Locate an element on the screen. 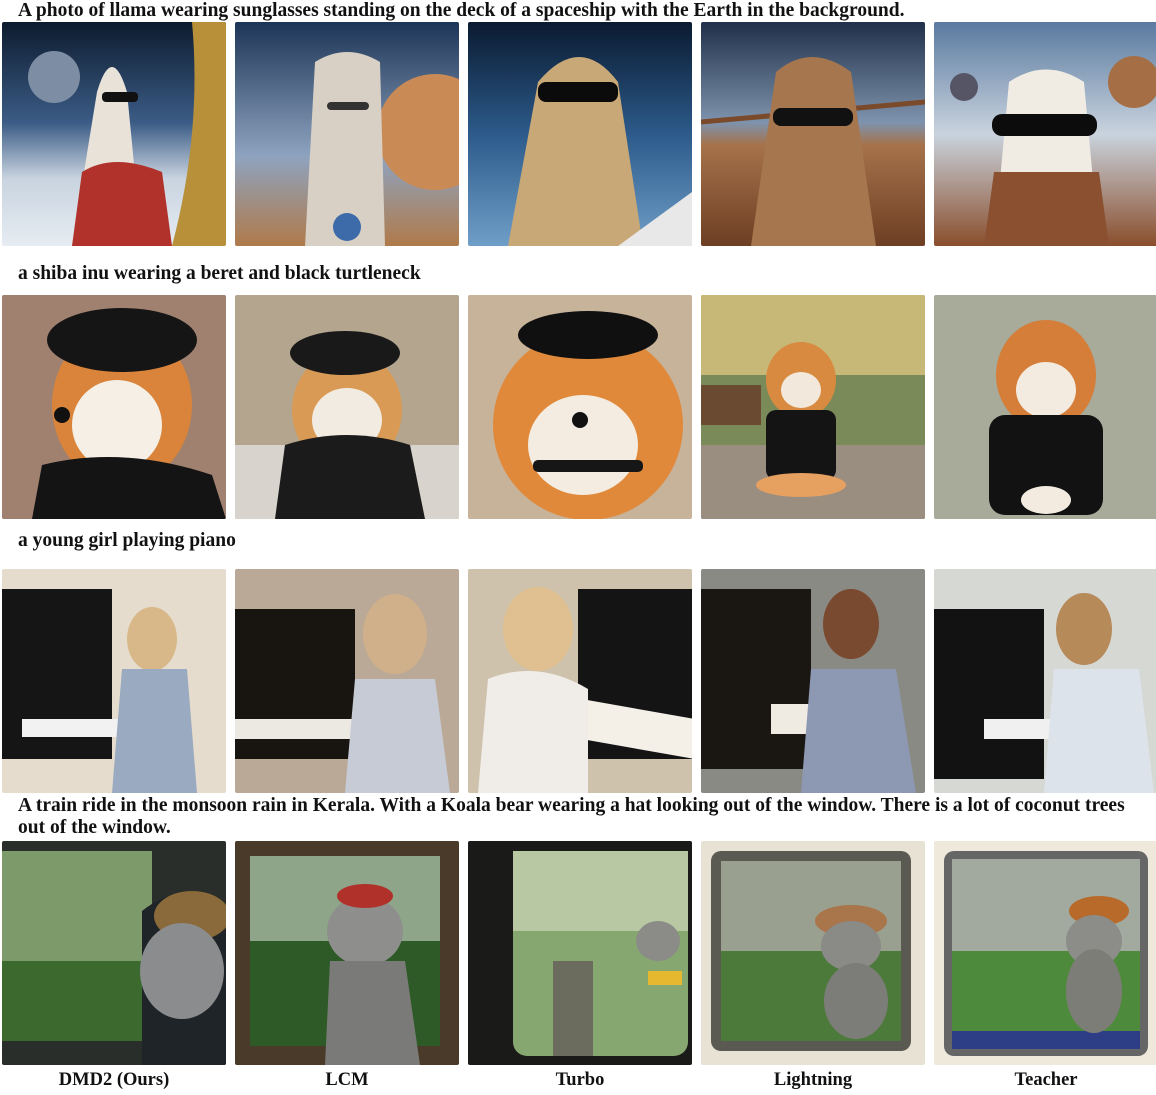 Image resolution: width=1156 pixels, height=1095 pixels. image-shiba-turbo is located at coordinates (580, 407).